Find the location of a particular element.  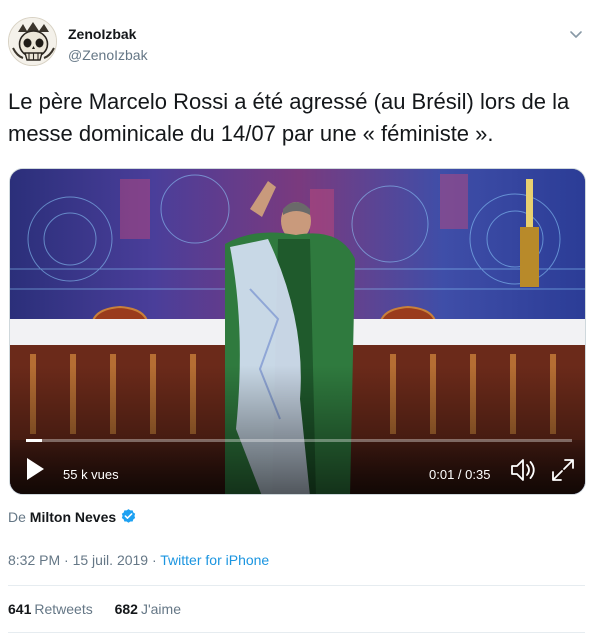

attribution-prefix: De is located at coordinates (17, 517).